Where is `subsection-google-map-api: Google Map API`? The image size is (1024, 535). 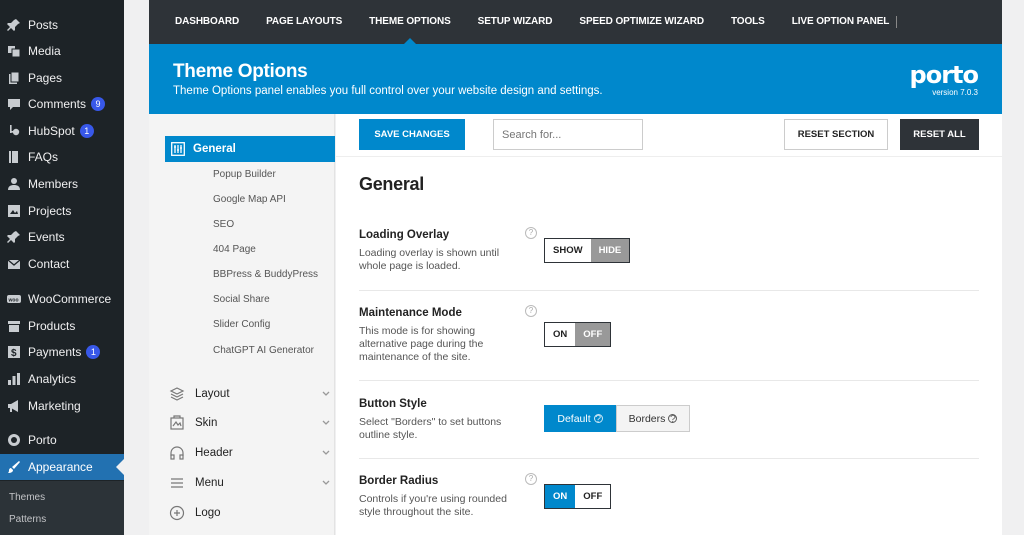
subsection-google-map-api: Google Map API is located at coordinates (249, 199).